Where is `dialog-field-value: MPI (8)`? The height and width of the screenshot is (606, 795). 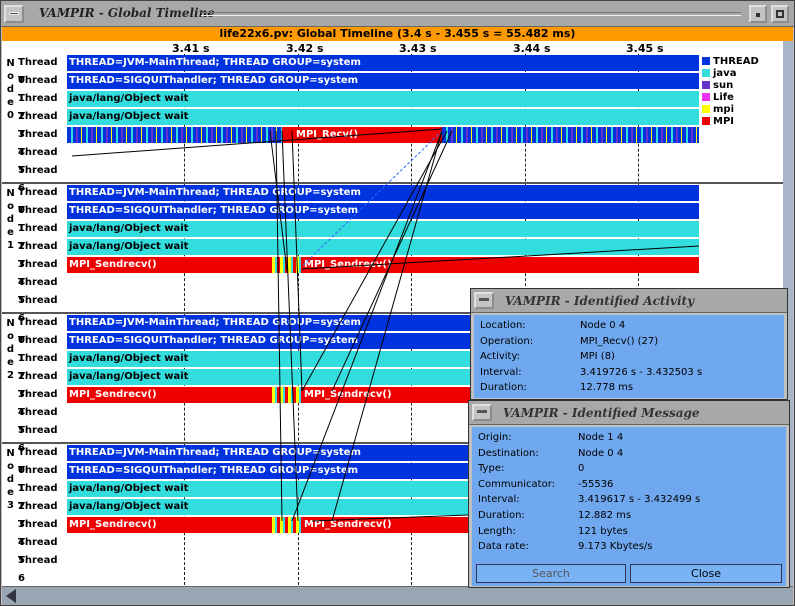
dialog-field-value: MPI (8) is located at coordinates (597, 357).